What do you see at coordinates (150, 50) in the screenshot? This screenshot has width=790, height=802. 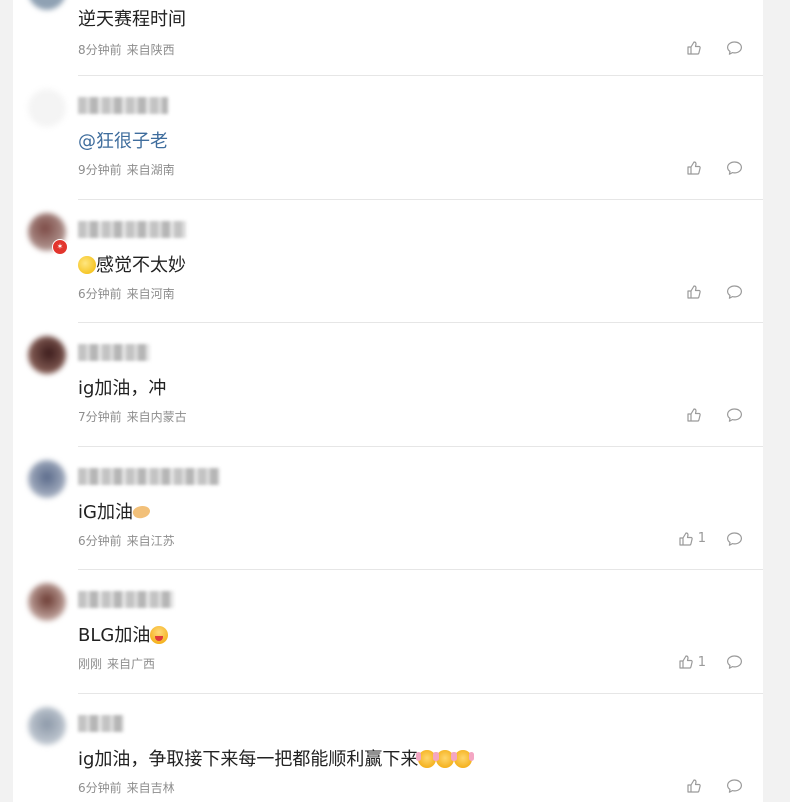 I see `comment-location: 来自陕西` at bounding box center [150, 50].